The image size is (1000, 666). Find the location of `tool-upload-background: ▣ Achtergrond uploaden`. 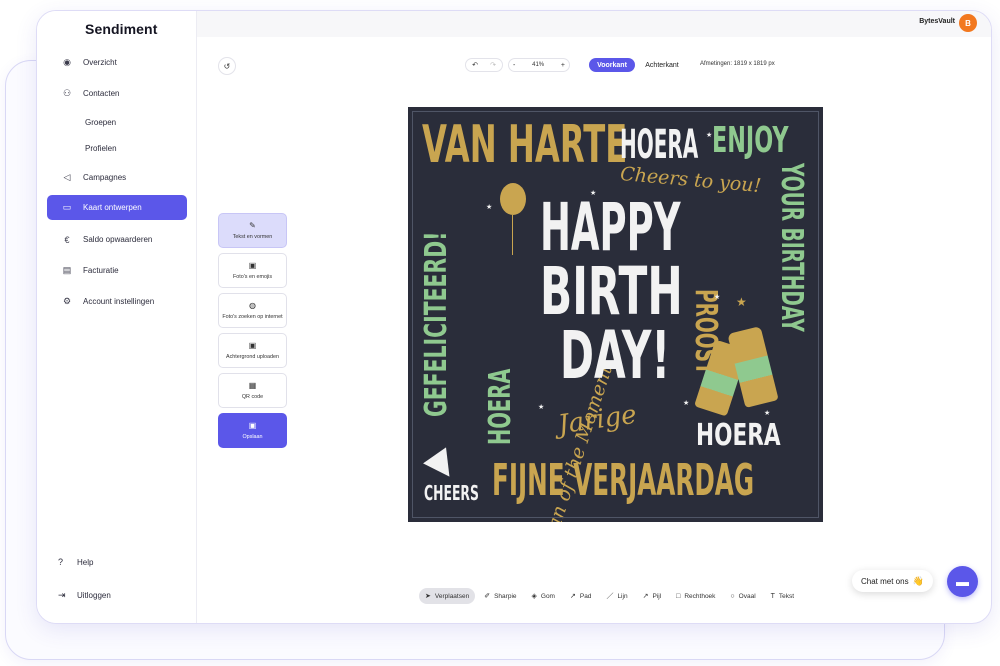

tool-upload-background: ▣ Achtergrond uploaden is located at coordinates (252, 350).